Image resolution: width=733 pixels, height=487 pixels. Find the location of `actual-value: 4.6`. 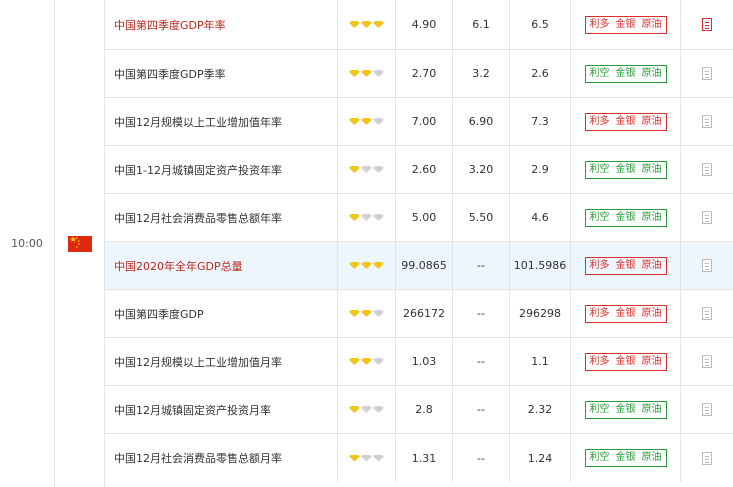

actual-value: 4.6 is located at coordinates (540, 217).